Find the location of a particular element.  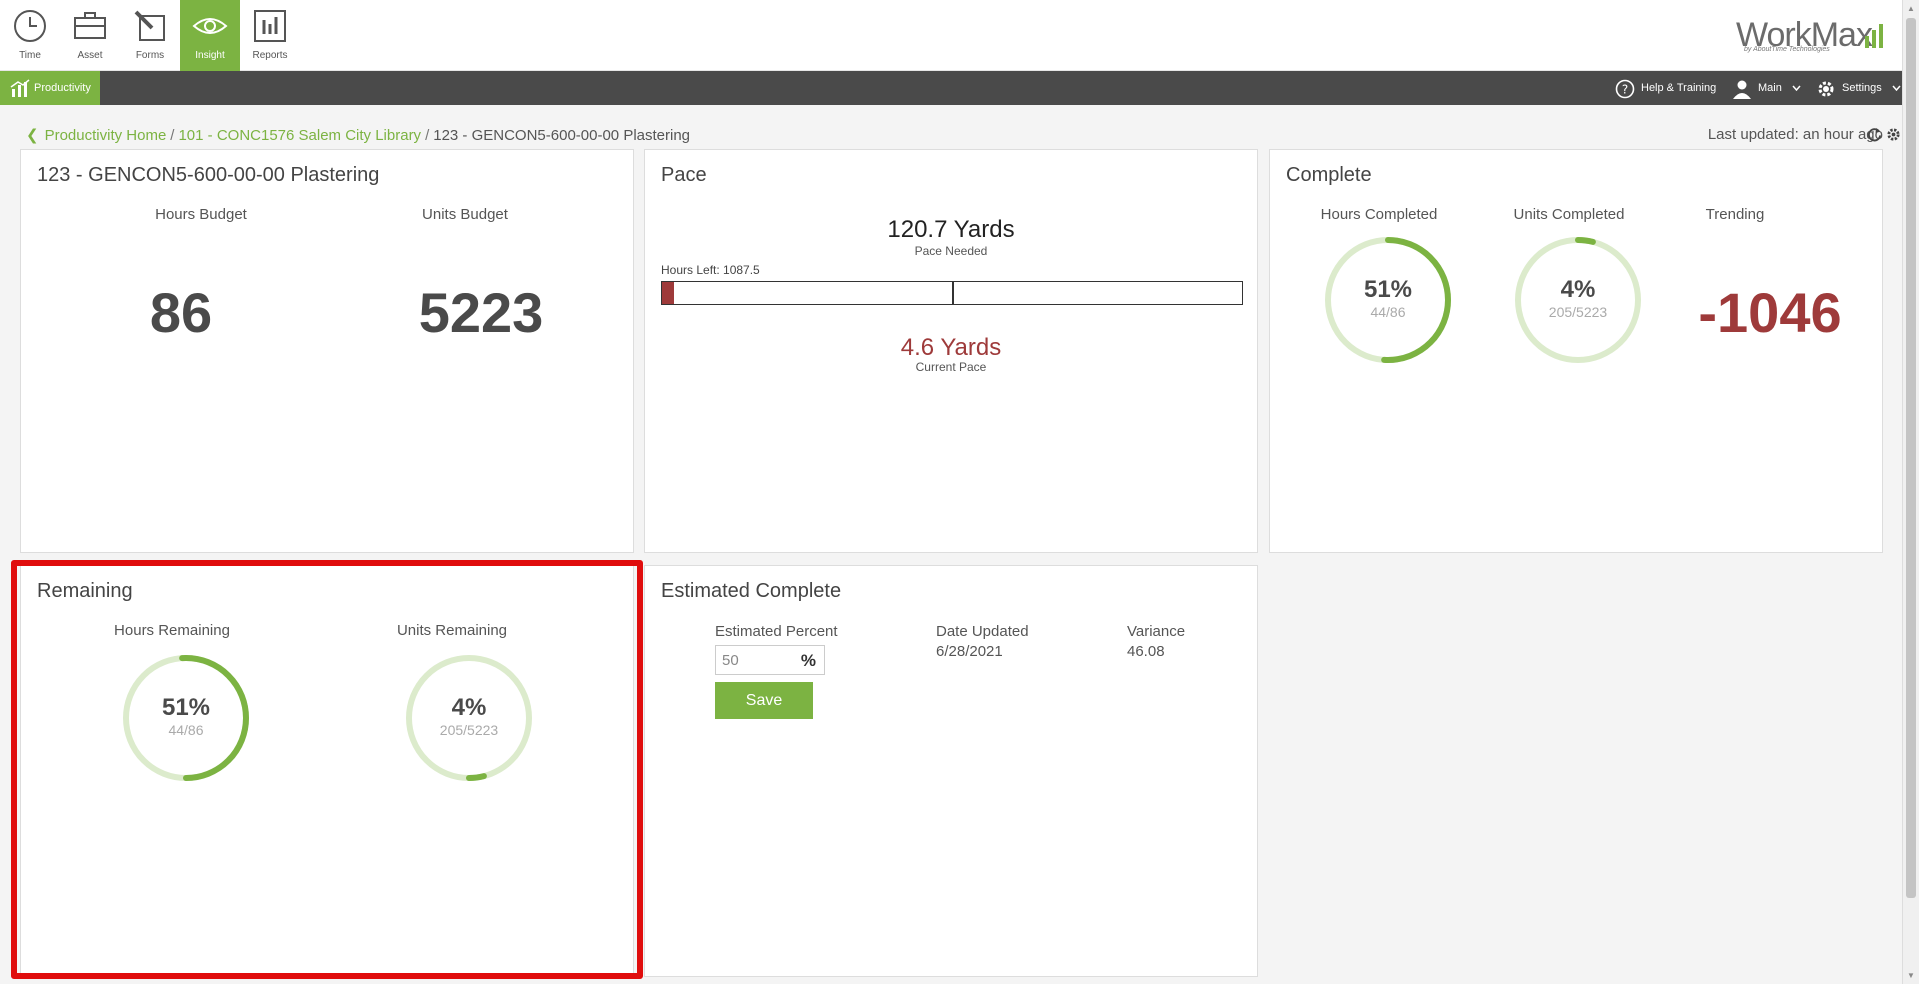

pace-needed-label: Pace Needed is located at coordinates (951, 251).